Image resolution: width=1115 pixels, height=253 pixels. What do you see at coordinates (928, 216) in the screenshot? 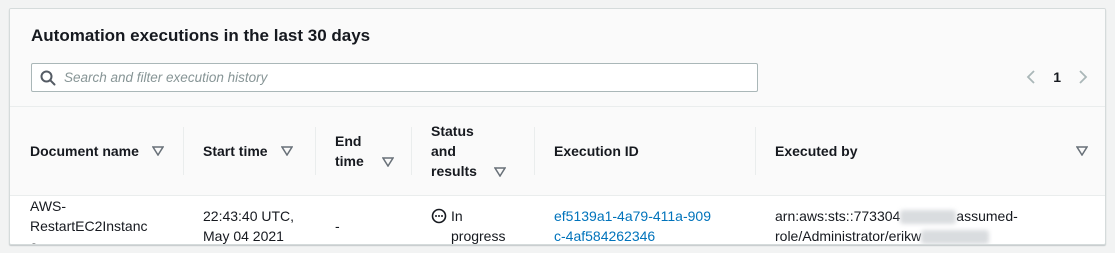
I see `redacted-account-id` at bounding box center [928, 216].